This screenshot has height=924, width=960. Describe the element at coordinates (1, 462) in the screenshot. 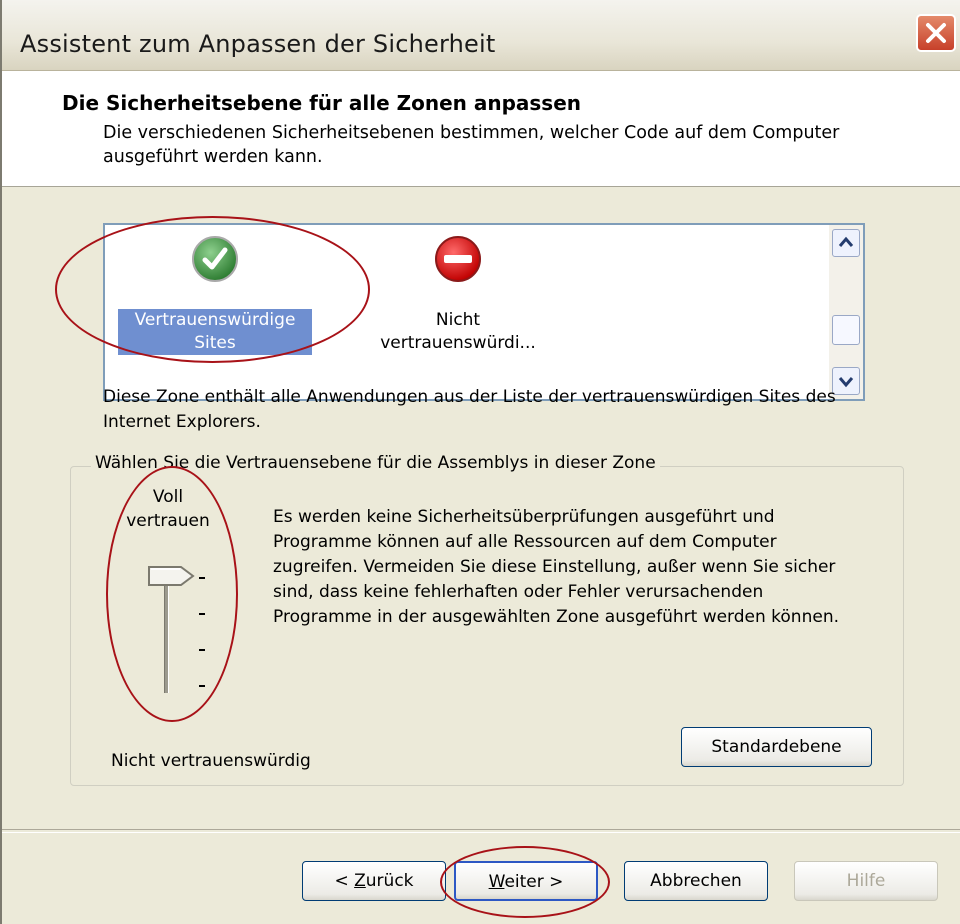

I see `window-border` at that location.